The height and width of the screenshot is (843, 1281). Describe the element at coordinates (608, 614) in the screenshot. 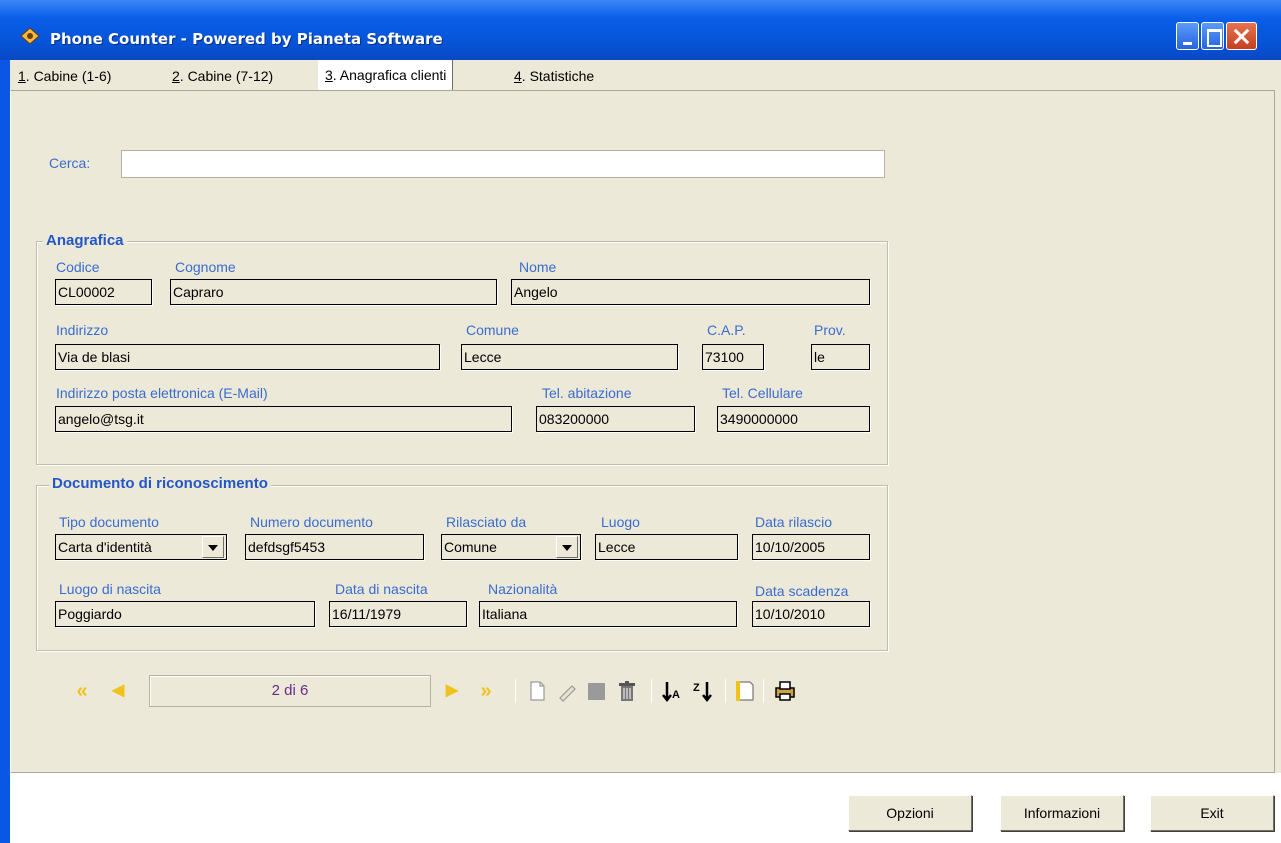

I see `nazionalita-field: Italiana` at that location.